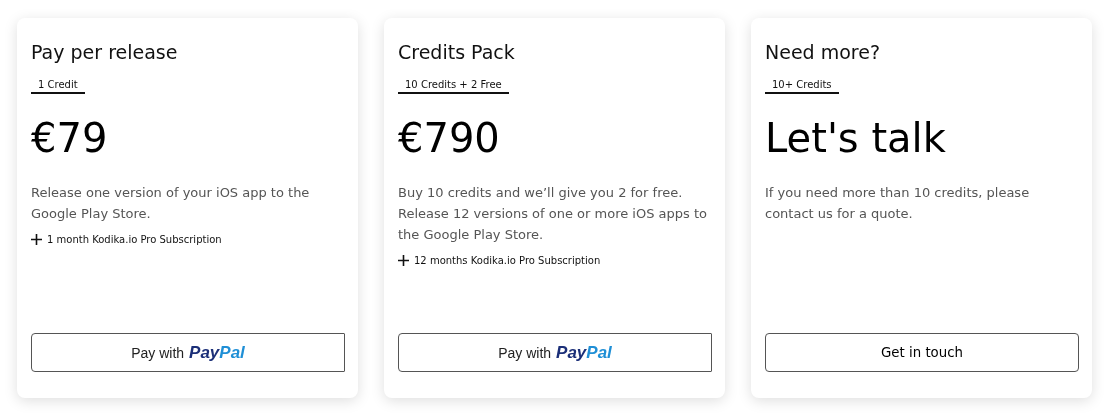 Image resolution: width=1108 pixels, height=414 pixels. I want to click on plan-description: Buy 10 credits and we’ll give you 2 for free. Release 12 versions of one or more iOS apps to the Google Play Store., so click(553, 214).